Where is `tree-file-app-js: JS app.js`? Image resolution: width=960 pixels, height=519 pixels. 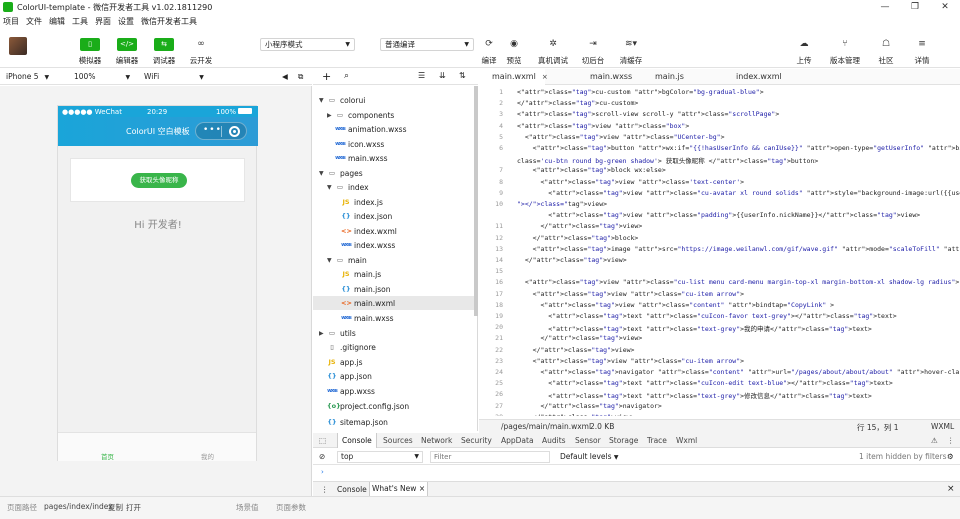
tree-file-app-js: JS app.js is located at coordinates (344, 362).